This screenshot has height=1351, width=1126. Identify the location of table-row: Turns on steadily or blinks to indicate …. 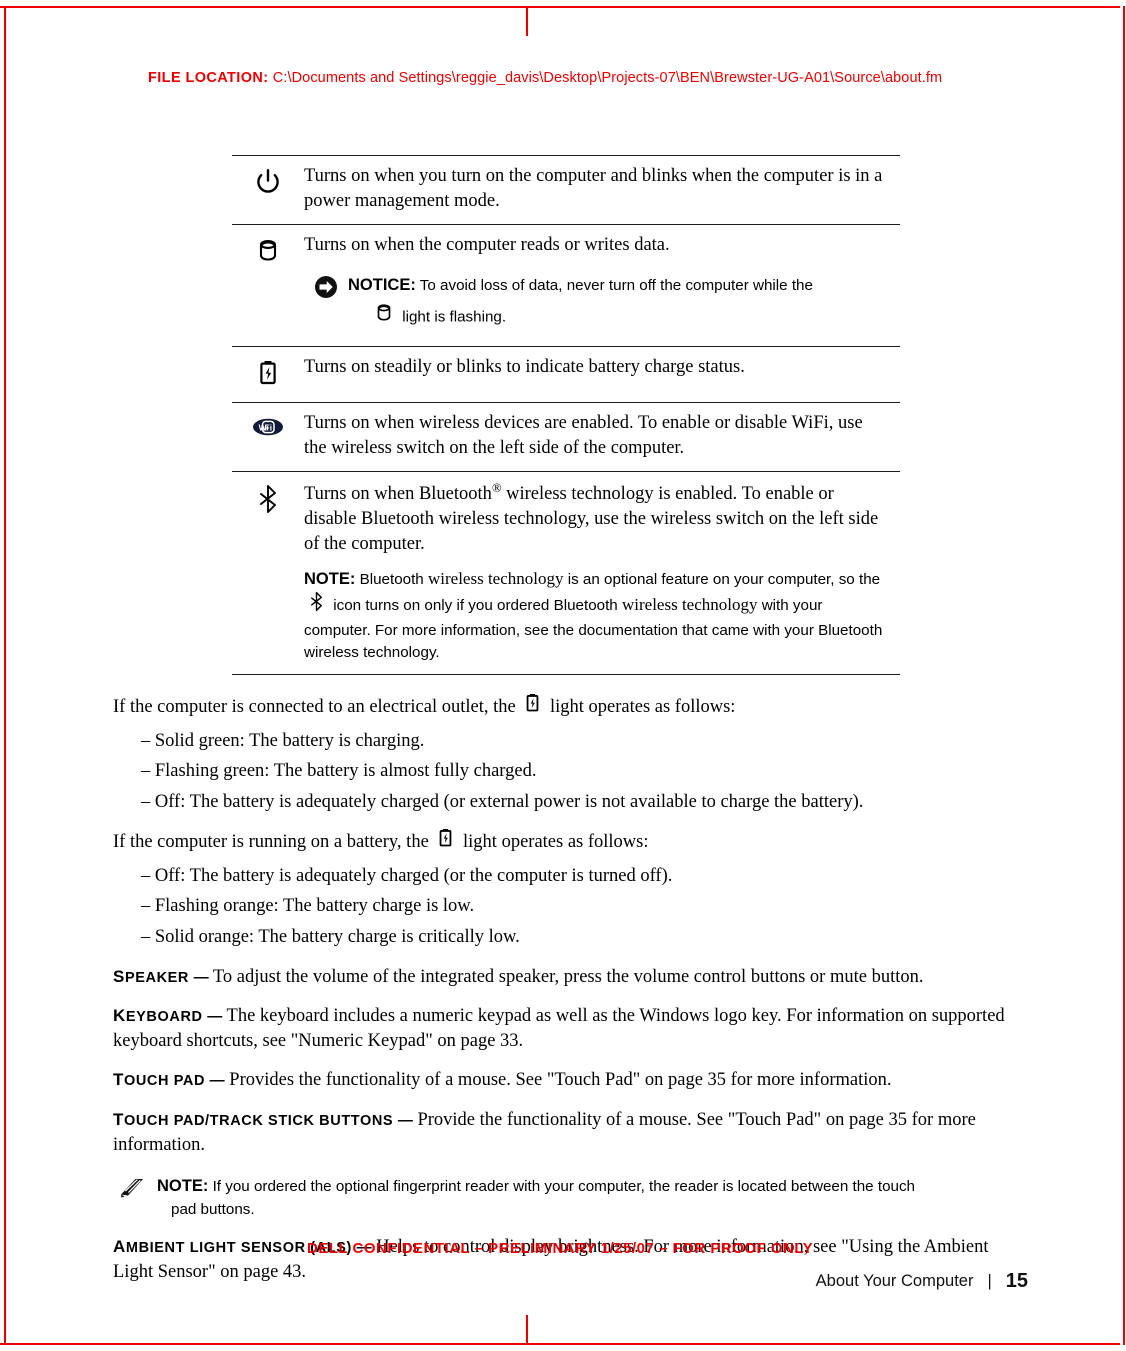
(566, 374).